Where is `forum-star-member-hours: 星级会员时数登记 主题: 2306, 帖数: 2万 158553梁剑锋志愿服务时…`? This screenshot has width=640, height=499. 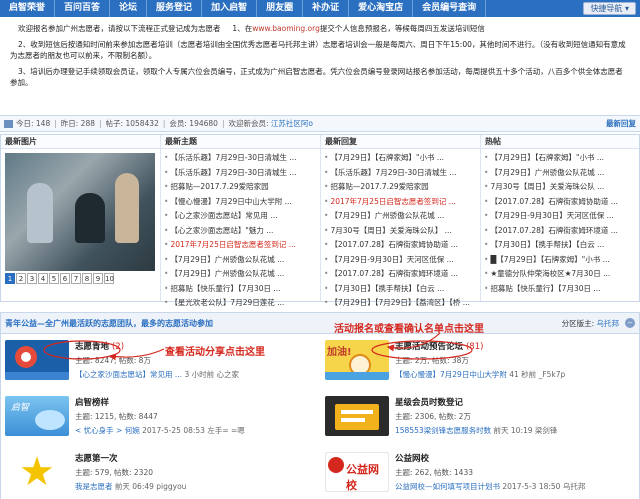 forum-star-member-hours: 星级会员时数登记 主题: 2306, 帖数: 2万 158553梁剑锋志愿服务时… is located at coordinates (480, 417).